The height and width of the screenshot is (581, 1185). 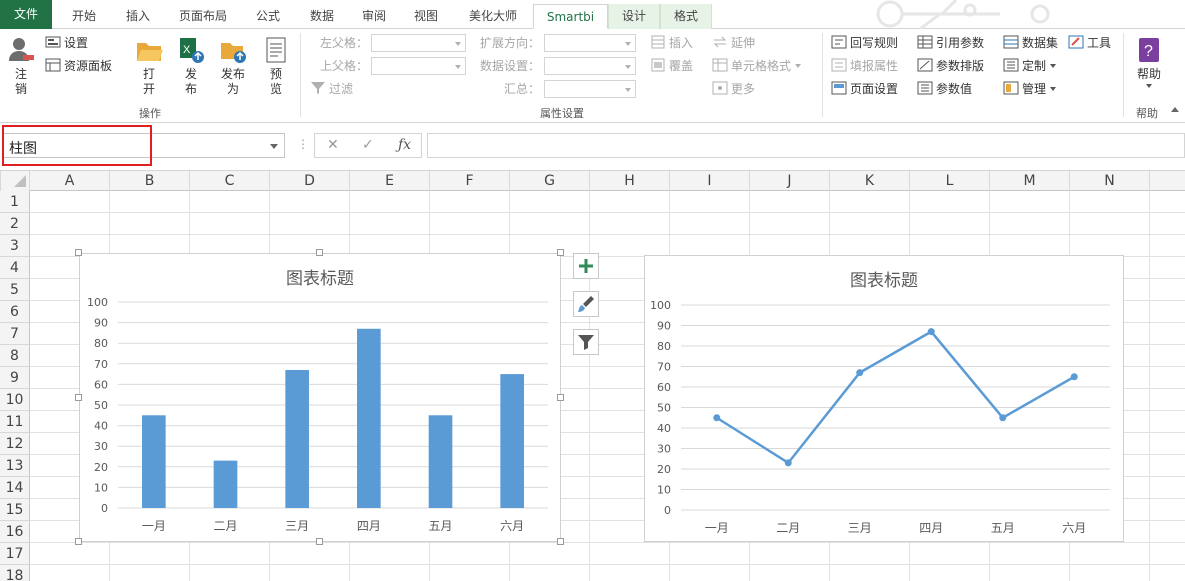 I want to click on logout-button: 注销, so click(x=21, y=66).